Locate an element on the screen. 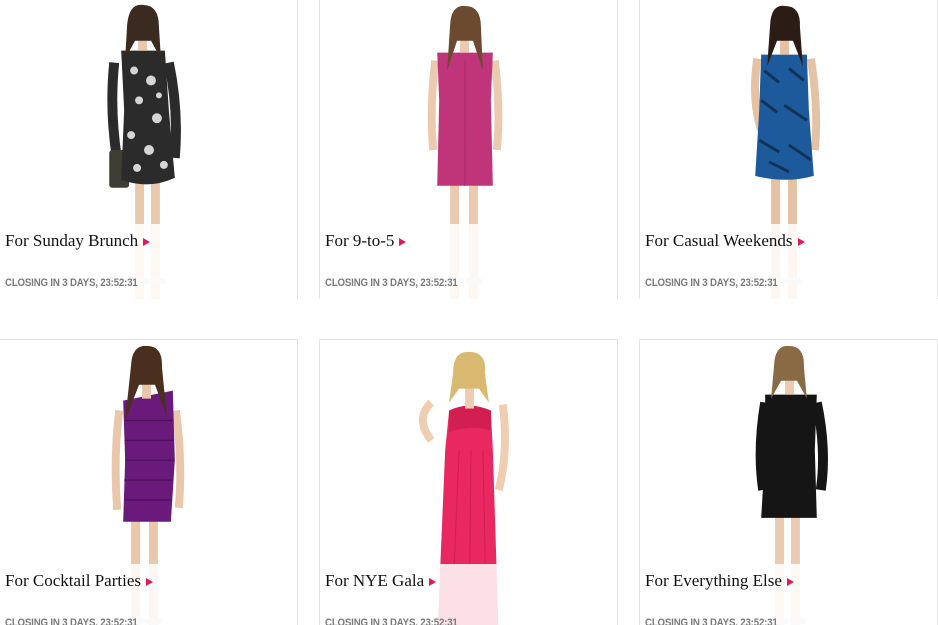  card-title: For 9-to-5 is located at coordinates (359, 241).